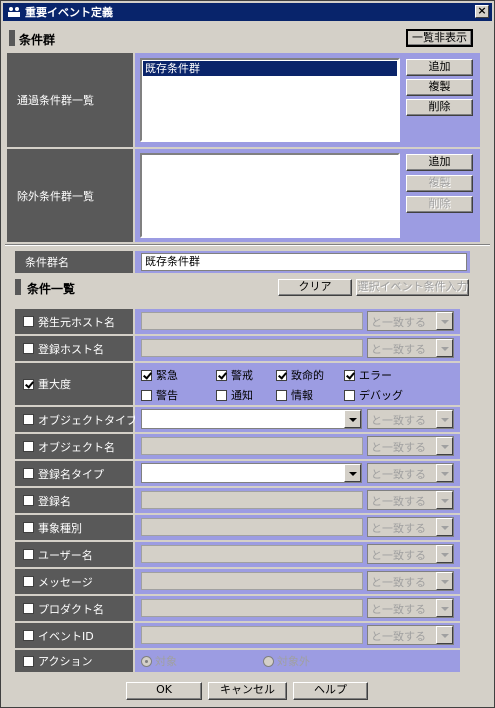 The height and width of the screenshot is (708, 495). What do you see at coordinates (234, 375) in the screenshot?
I see `severity-alert: 警戒` at bounding box center [234, 375].